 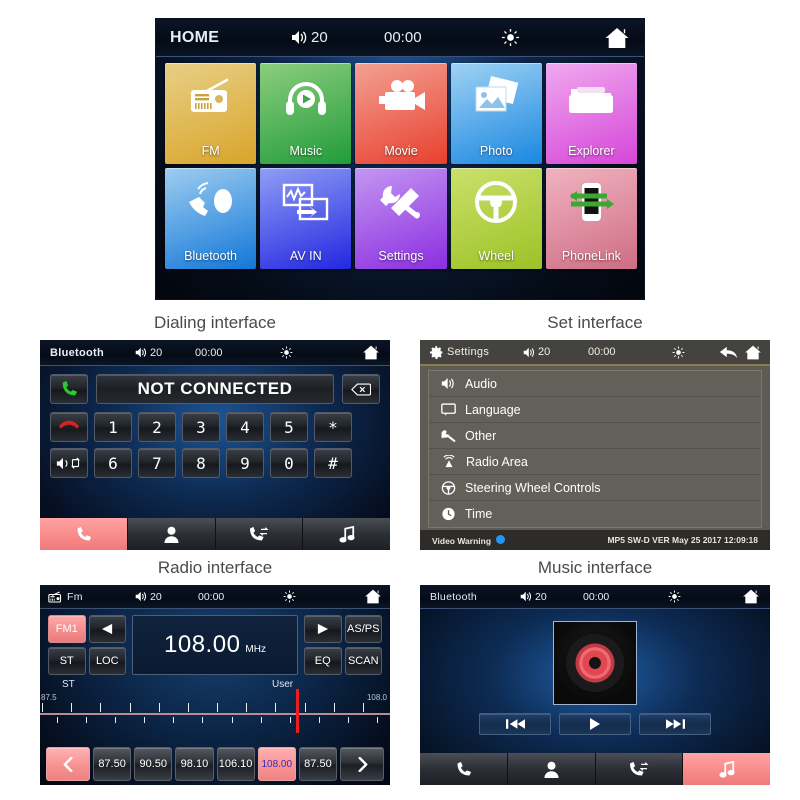 What do you see at coordinates (113, 463) in the screenshot?
I see `key-6: 6` at bounding box center [113, 463].